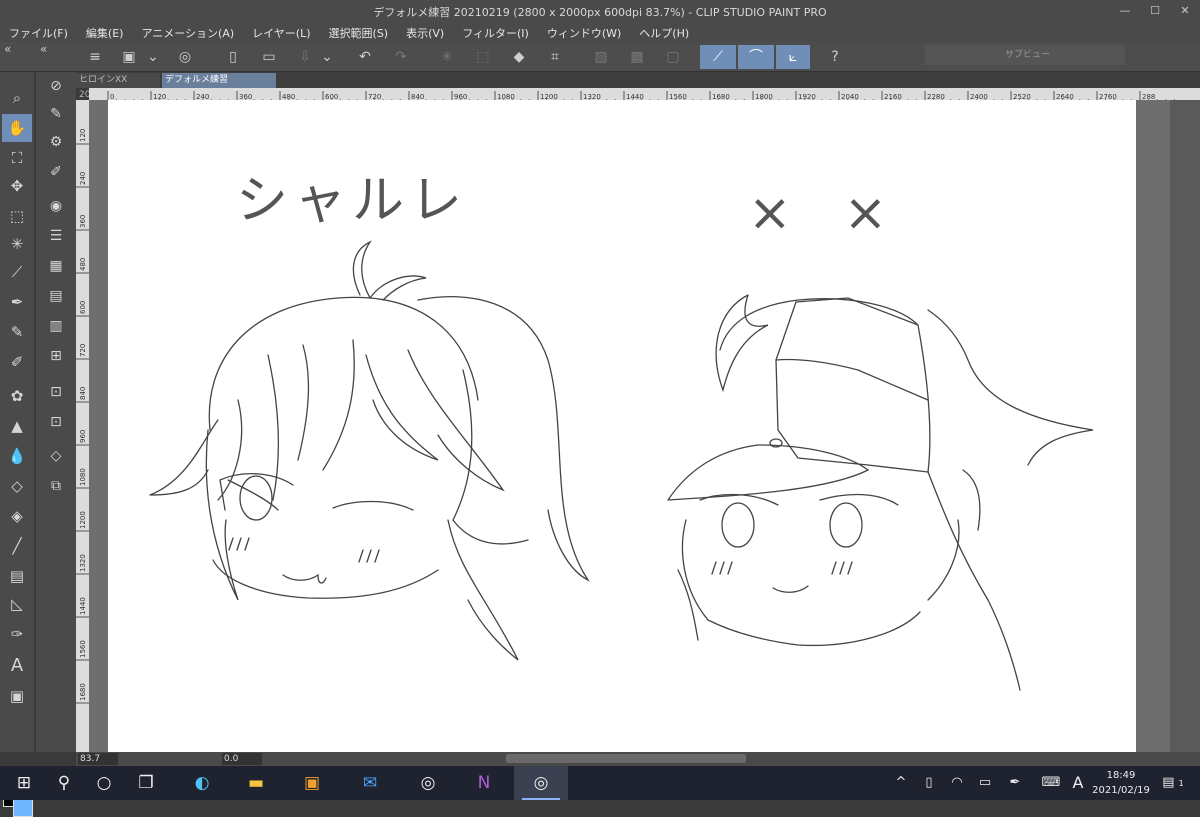 The width and height of the screenshot is (1200, 817). What do you see at coordinates (957, 783) in the screenshot?
I see `network-icon: ◠` at bounding box center [957, 783].